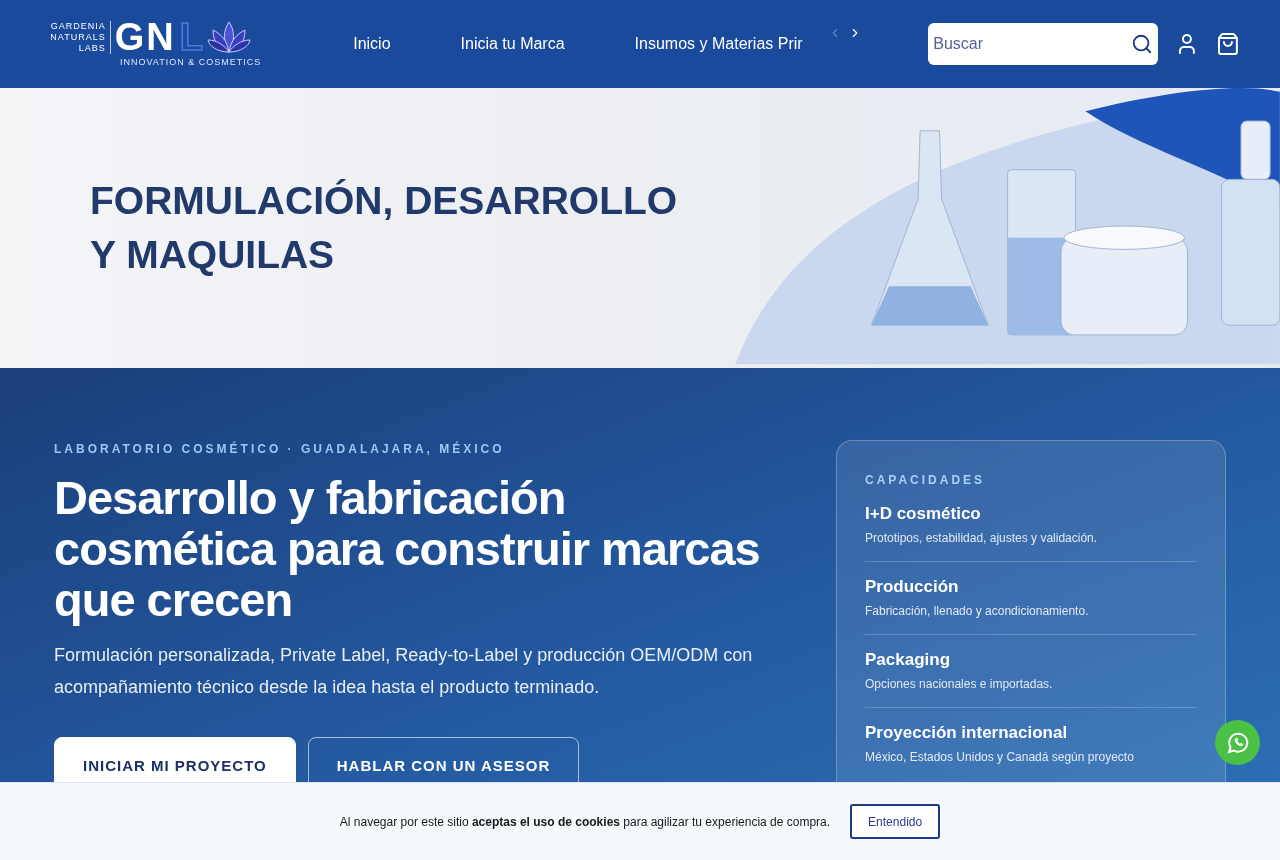 The image size is (1280, 860). Describe the element at coordinates (191, 63) in the screenshot. I see `logo-tagline: INNOVATION & COSMETICS` at that location.